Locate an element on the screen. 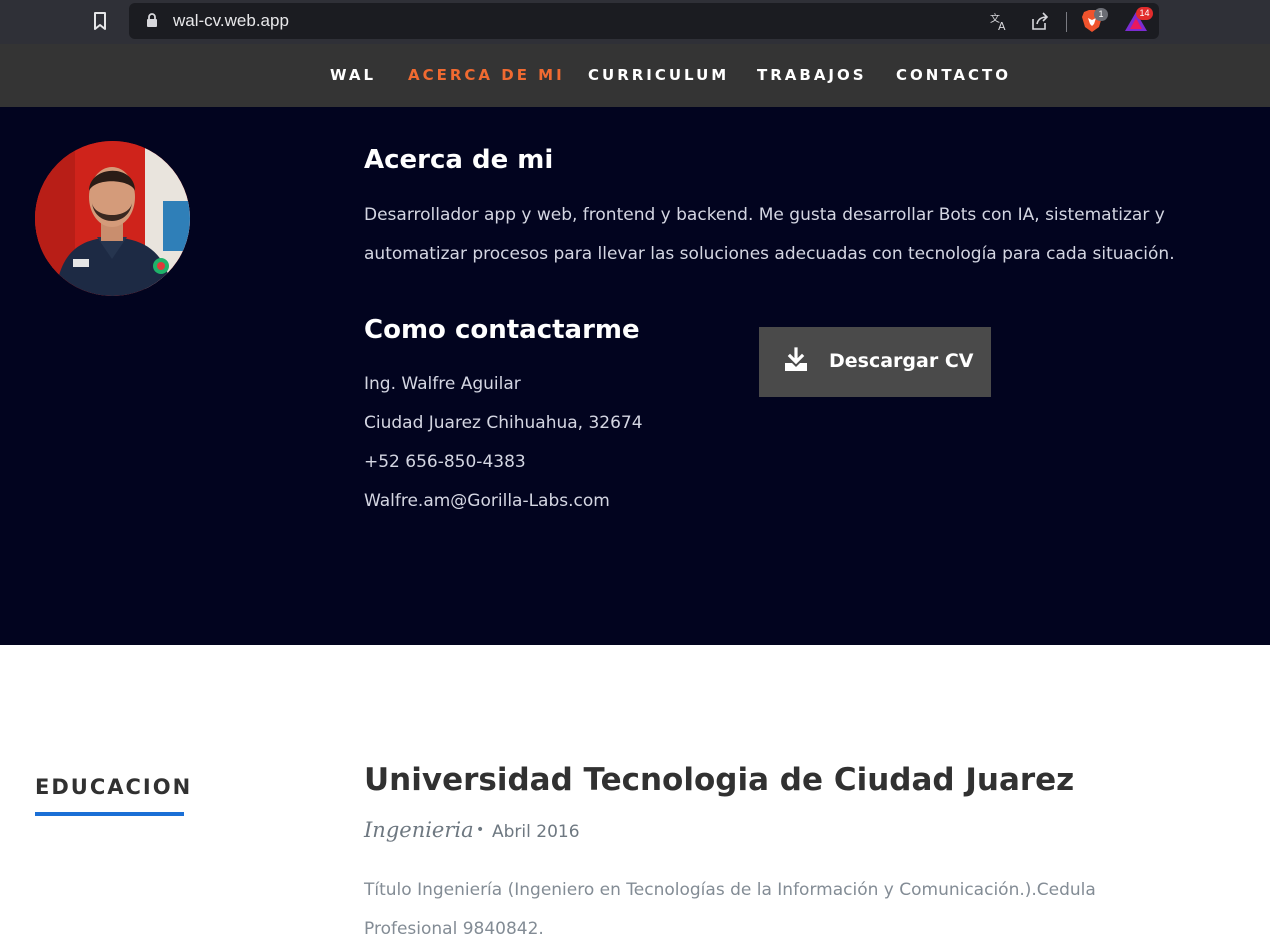 The height and width of the screenshot is (950, 1270). about-title: Acerca de mi is located at coordinates (459, 160).